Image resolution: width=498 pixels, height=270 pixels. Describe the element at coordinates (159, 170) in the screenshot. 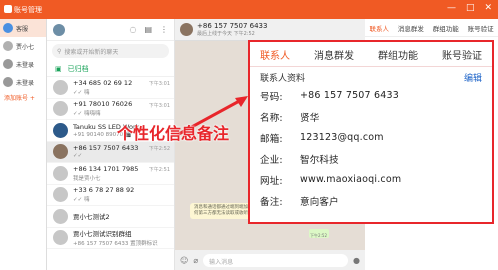

I see `chat-time: 下午2:51` at that location.